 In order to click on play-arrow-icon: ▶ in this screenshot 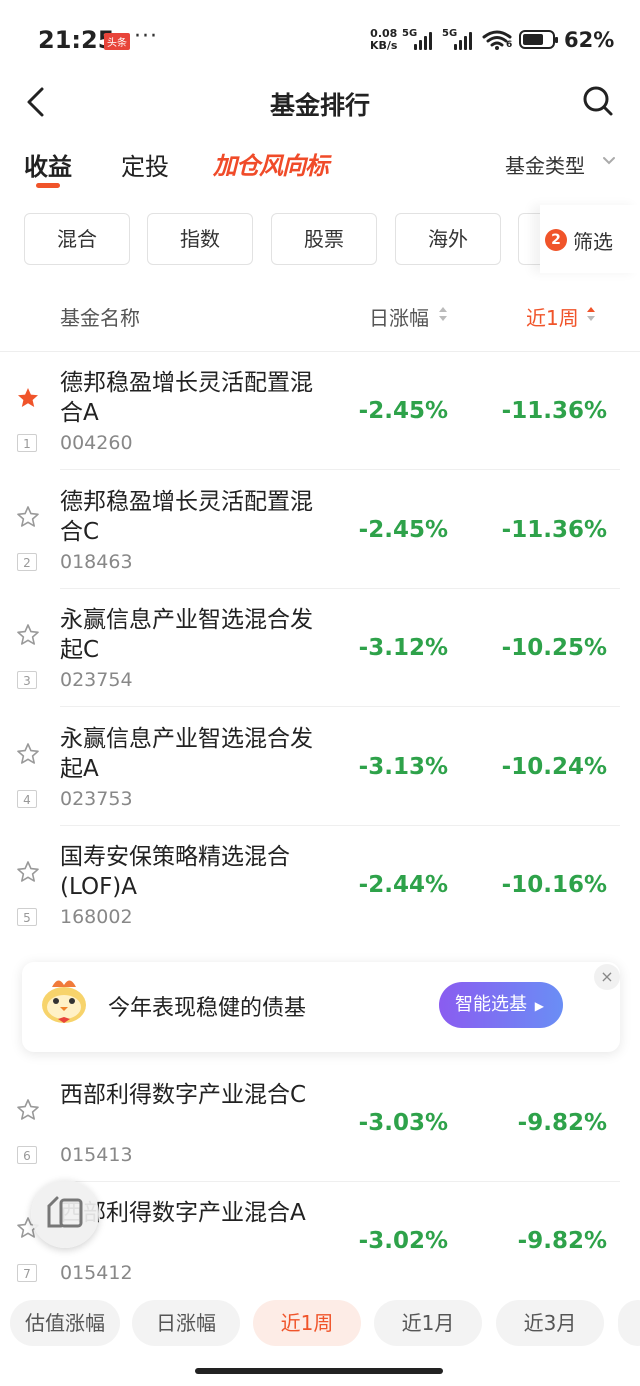, I will do `click(539, 1006)`.